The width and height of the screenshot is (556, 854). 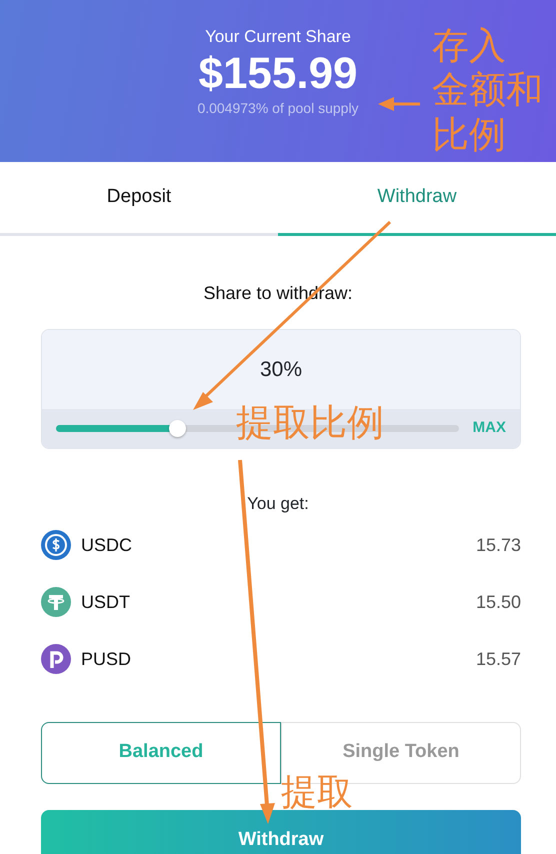 I want to click on token-amount: 15.50, so click(x=498, y=602).